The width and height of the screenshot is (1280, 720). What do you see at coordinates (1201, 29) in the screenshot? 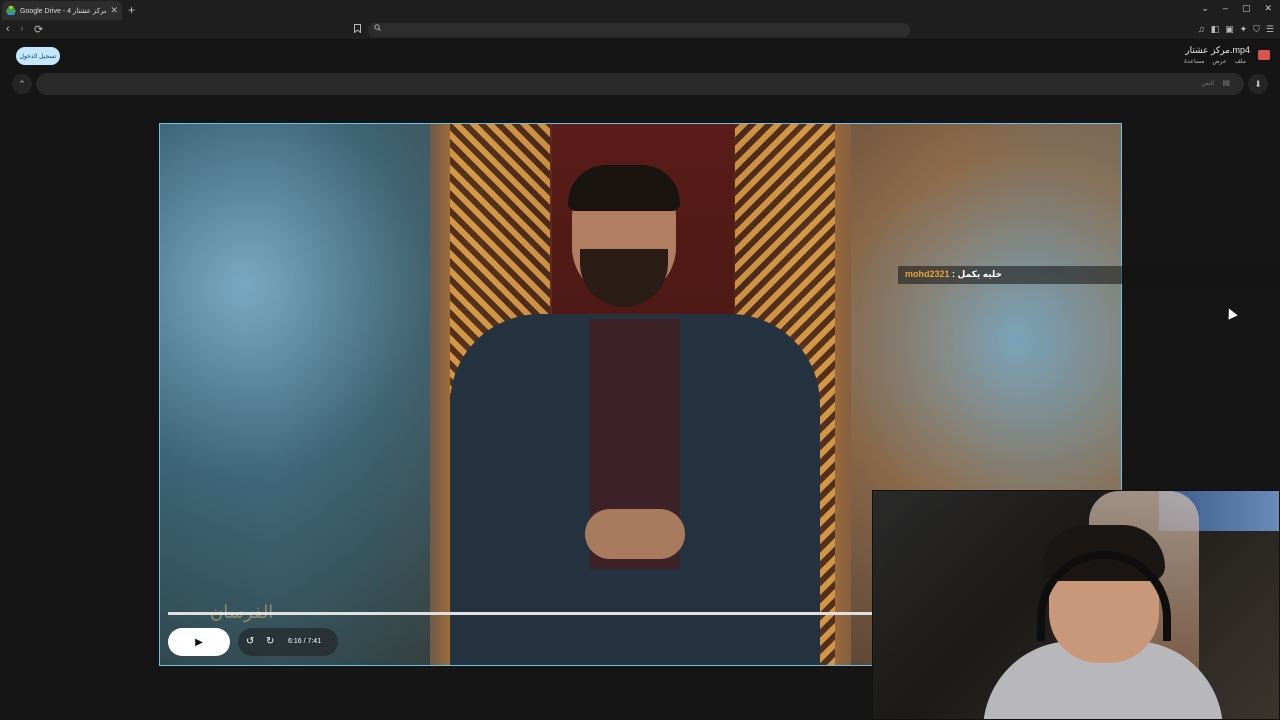
I see `media-icon: ♫` at bounding box center [1201, 29].